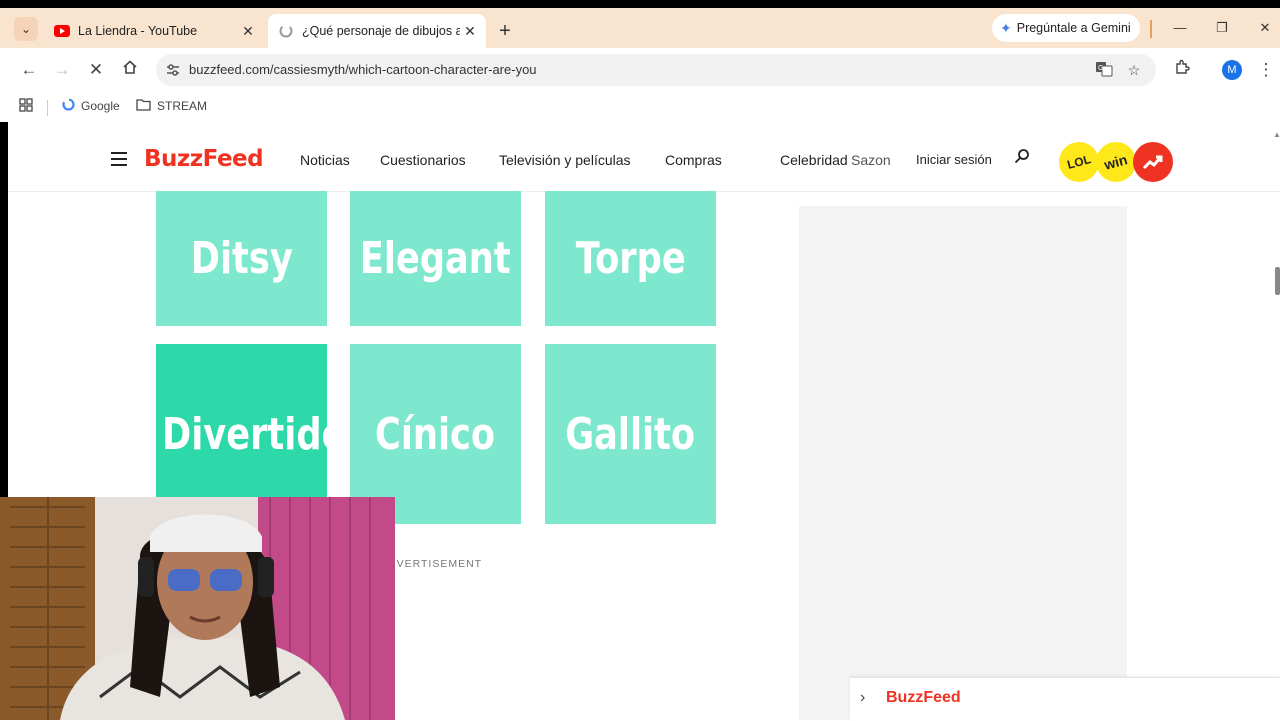 Image resolution: width=1280 pixels, height=721 pixels. What do you see at coordinates (130, 70) in the screenshot?
I see `home-icon` at bounding box center [130, 70].